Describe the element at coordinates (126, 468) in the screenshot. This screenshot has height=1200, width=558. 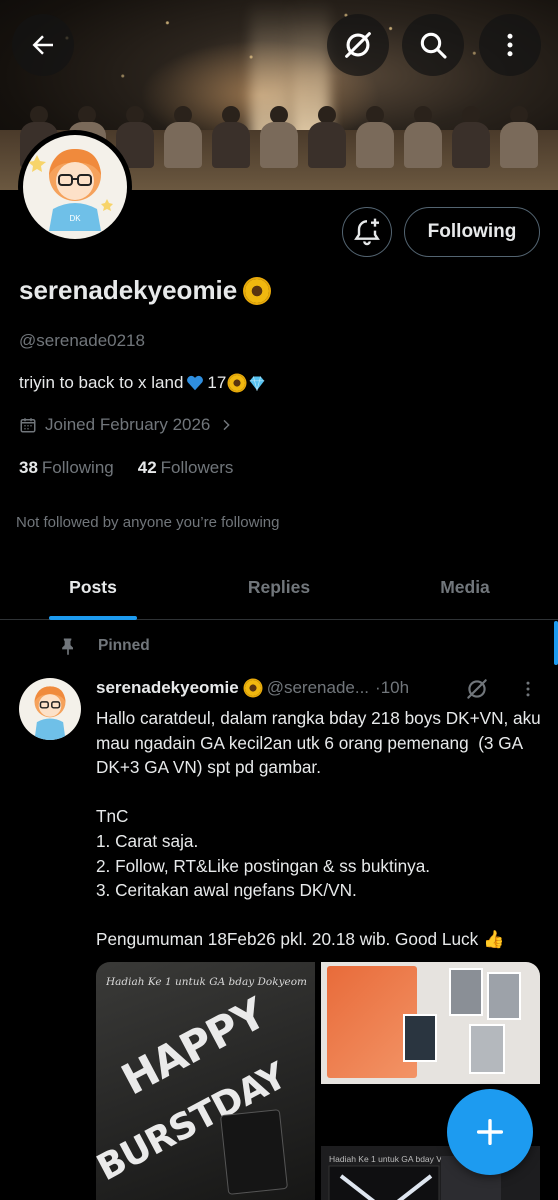
I see `follow-stats: 38 Following 42 Followers` at that location.